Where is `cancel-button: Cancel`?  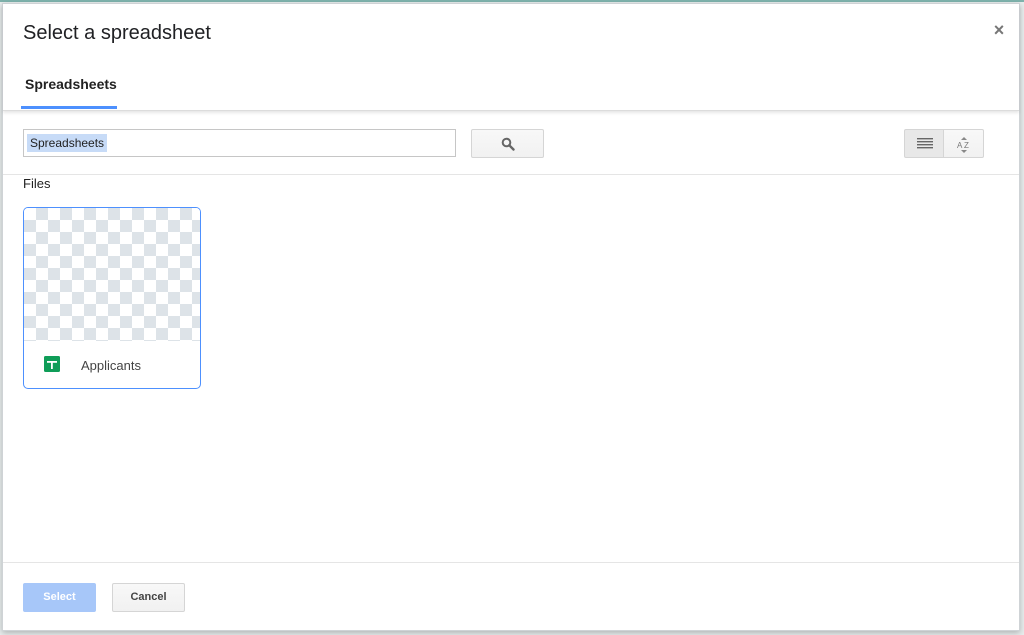
cancel-button: Cancel is located at coordinates (148, 597).